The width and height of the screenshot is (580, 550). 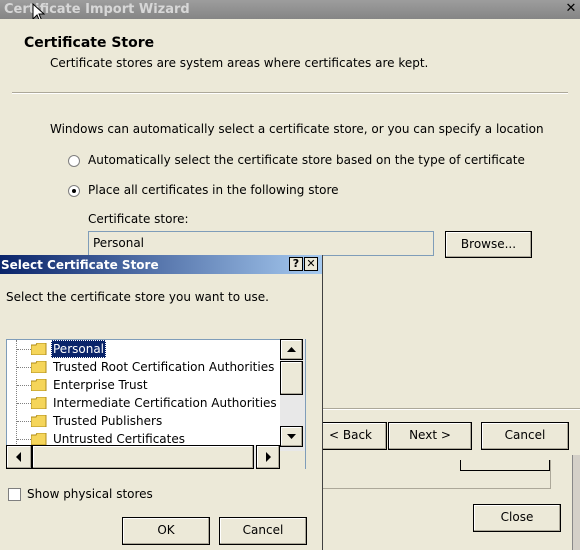 I want to click on page-title: Certificate Store, so click(x=89, y=43).